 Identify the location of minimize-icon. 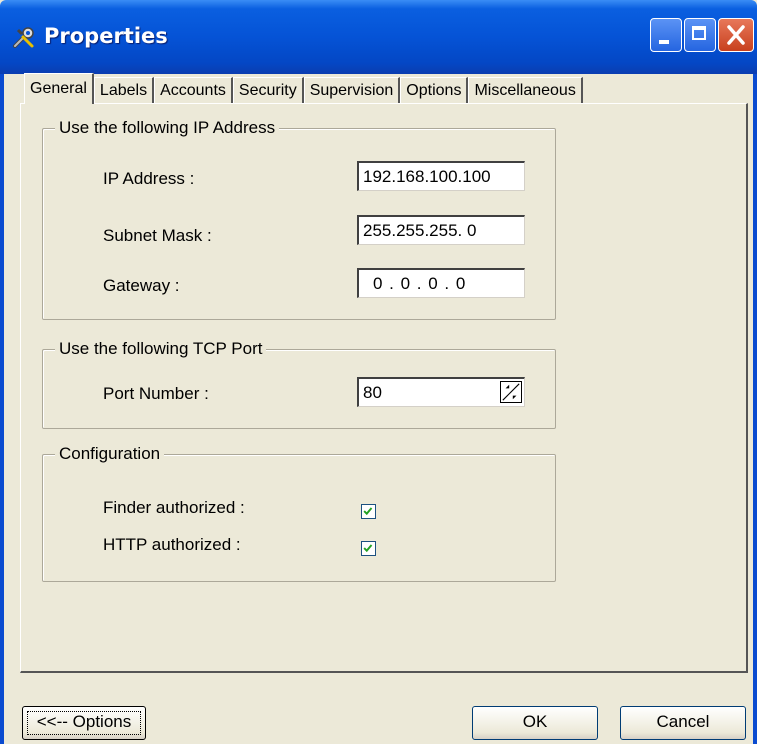
(664, 42).